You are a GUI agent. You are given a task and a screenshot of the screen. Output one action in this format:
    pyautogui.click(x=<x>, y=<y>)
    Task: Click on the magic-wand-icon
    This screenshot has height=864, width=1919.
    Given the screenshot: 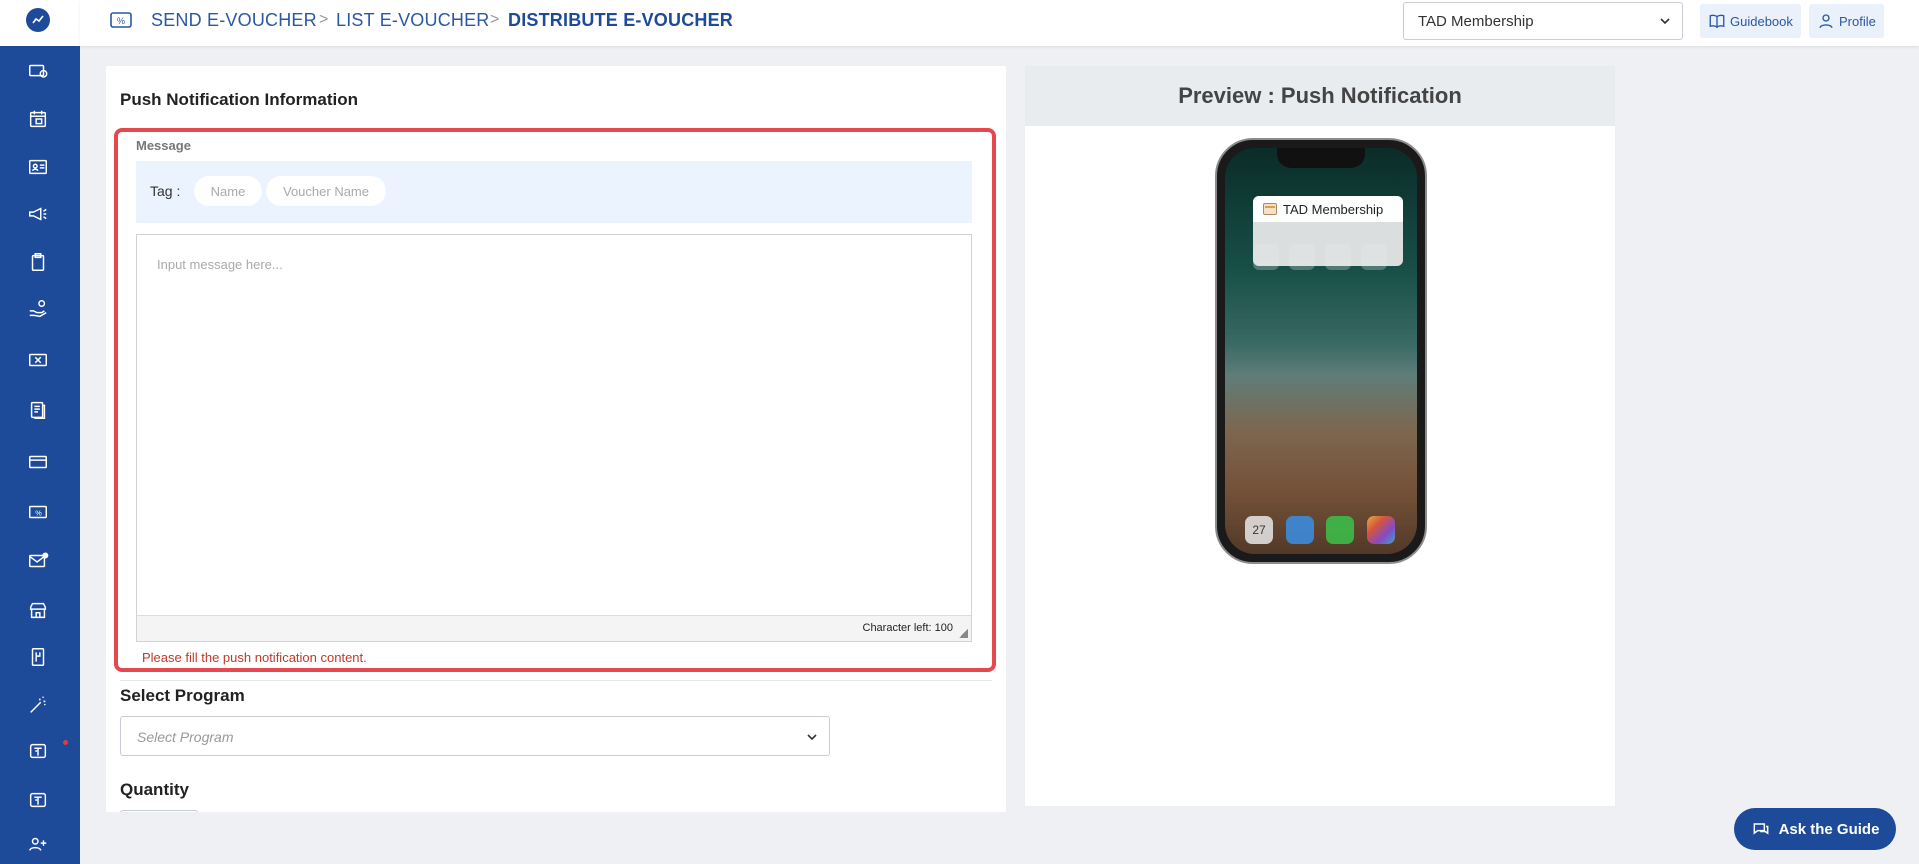 What is the action you would take?
    pyautogui.click(x=38, y=705)
    